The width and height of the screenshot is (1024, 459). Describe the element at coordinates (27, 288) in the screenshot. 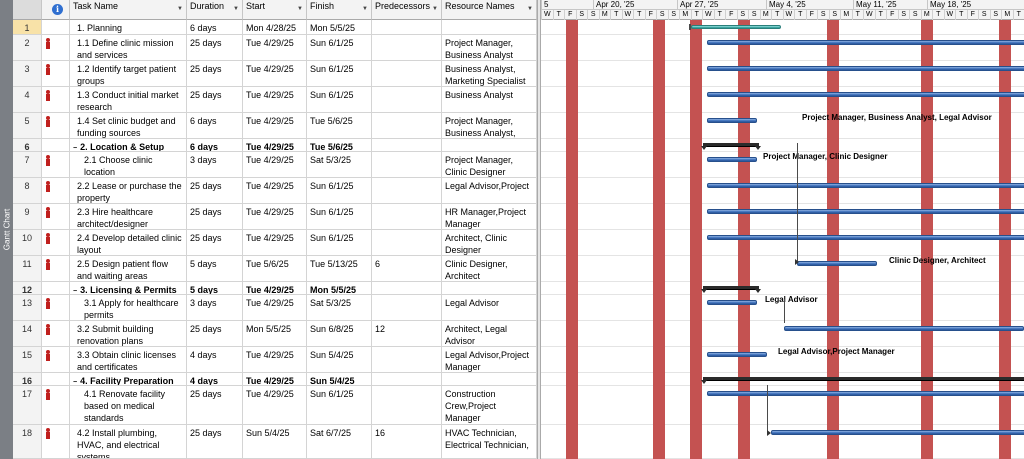

I see `row-id: 12` at that location.